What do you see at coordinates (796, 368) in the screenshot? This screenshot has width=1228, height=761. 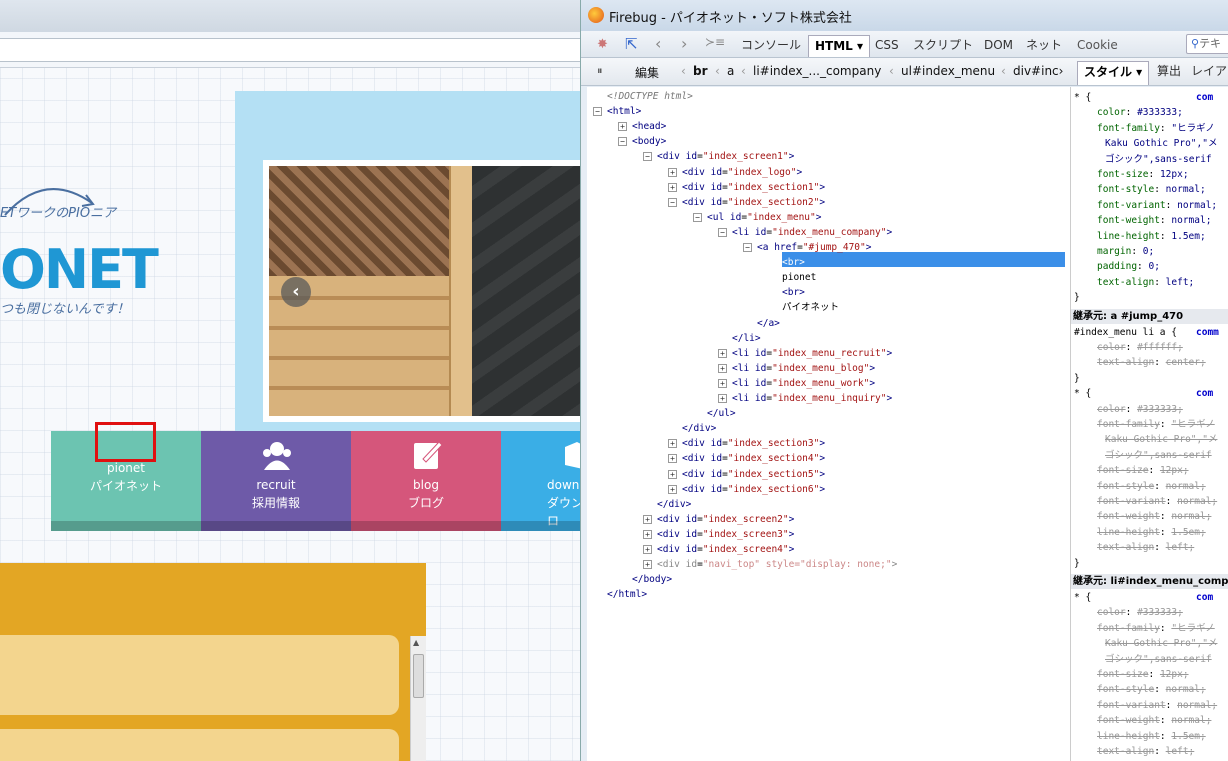 I see `tree-node: + <li id="index_menu_blog">` at bounding box center [796, 368].